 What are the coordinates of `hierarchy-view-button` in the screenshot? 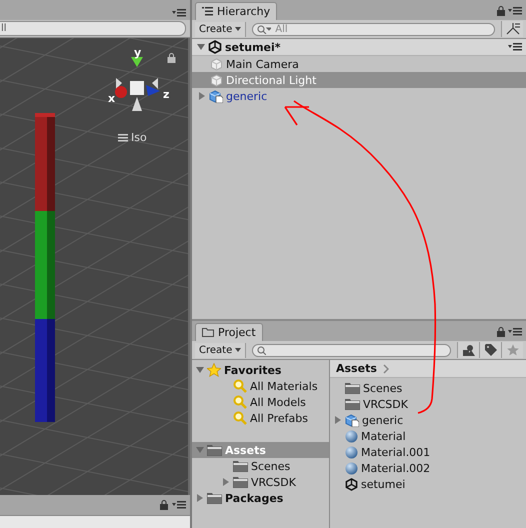 It's located at (512, 29).